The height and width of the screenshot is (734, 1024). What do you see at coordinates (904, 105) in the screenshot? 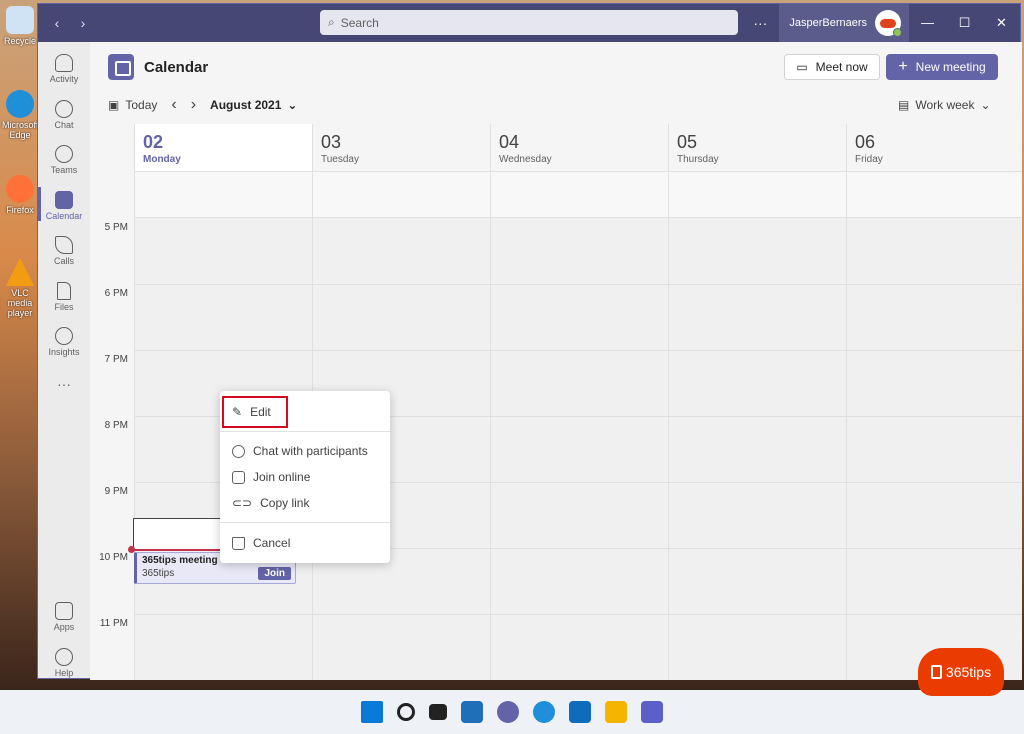
I see `view-icon: ▤` at bounding box center [904, 105].